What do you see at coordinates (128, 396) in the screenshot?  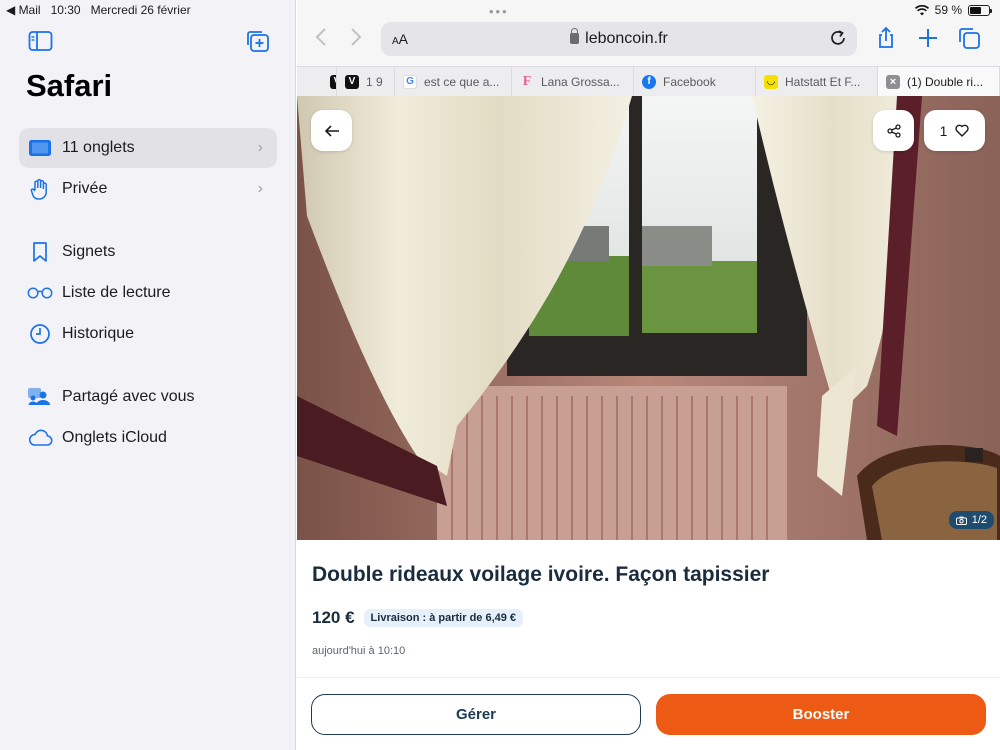 I see `sidebar-item-label: Partagé avec vous` at bounding box center [128, 396].